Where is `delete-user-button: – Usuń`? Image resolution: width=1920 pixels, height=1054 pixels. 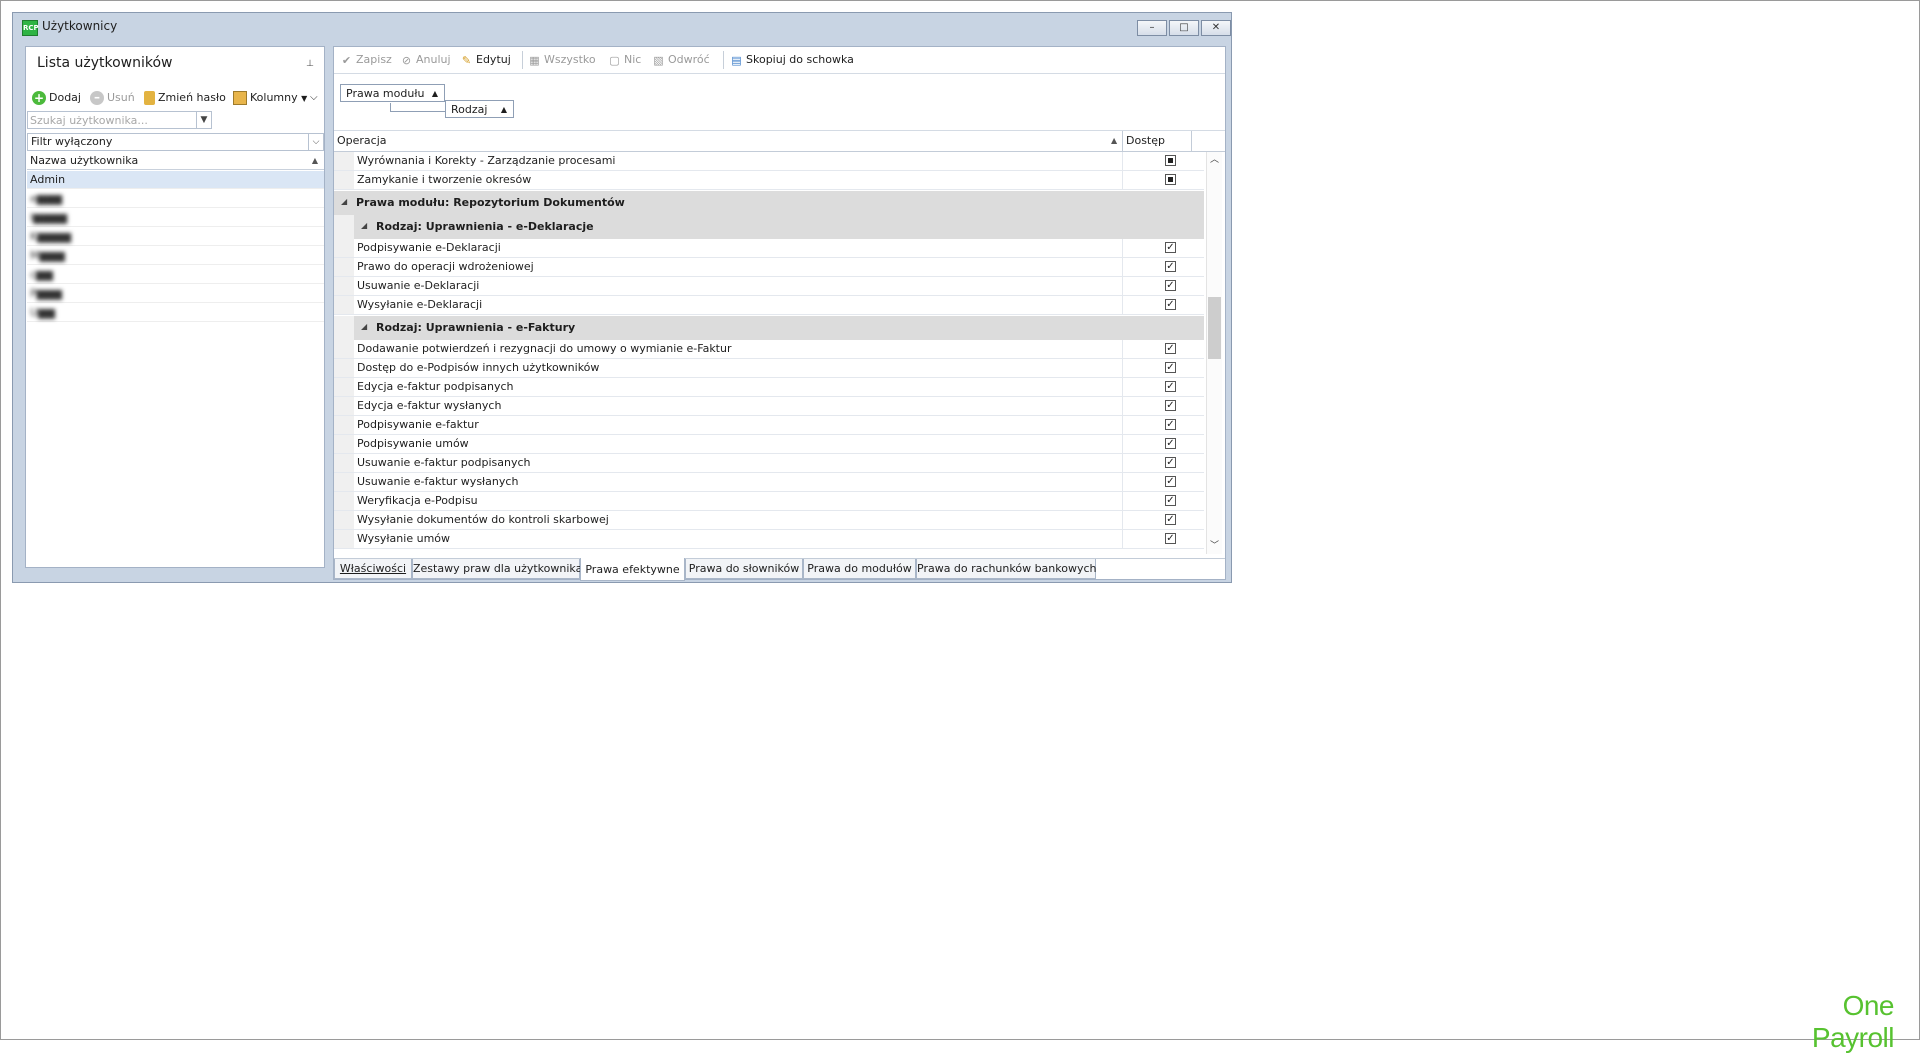 delete-user-button: – Usuń is located at coordinates (112, 98).